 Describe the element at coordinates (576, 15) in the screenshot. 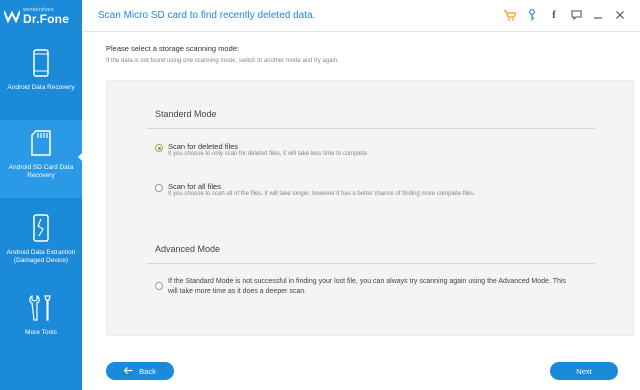

I see `feedback-icon` at that location.